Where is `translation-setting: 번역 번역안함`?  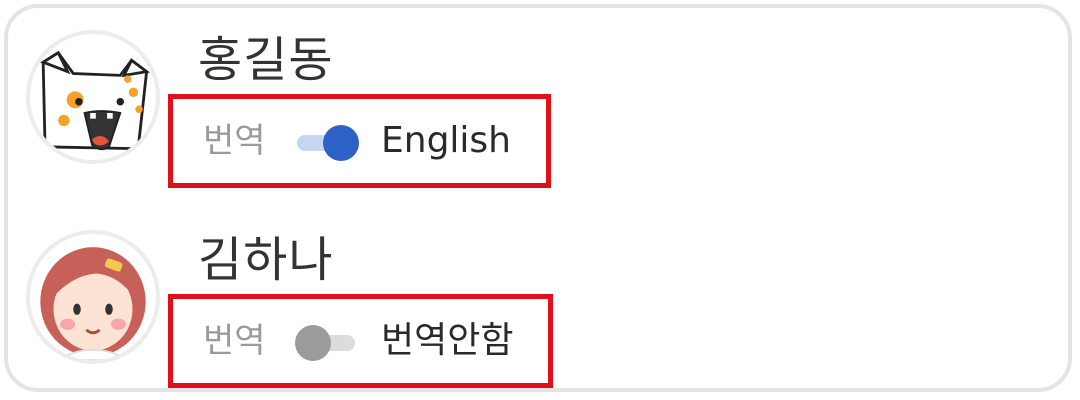 translation-setting: 번역 번역안함 is located at coordinates (360, 341).